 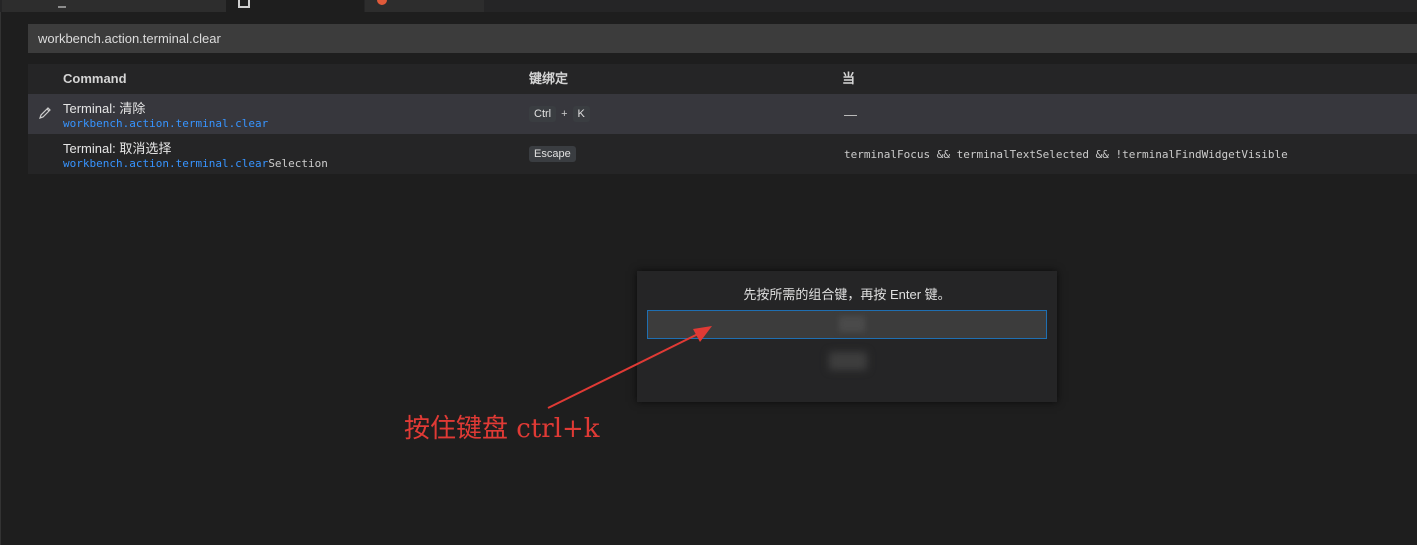 I want to click on keybinding-cell: Ctrl + K, so click(x=559, y=114).